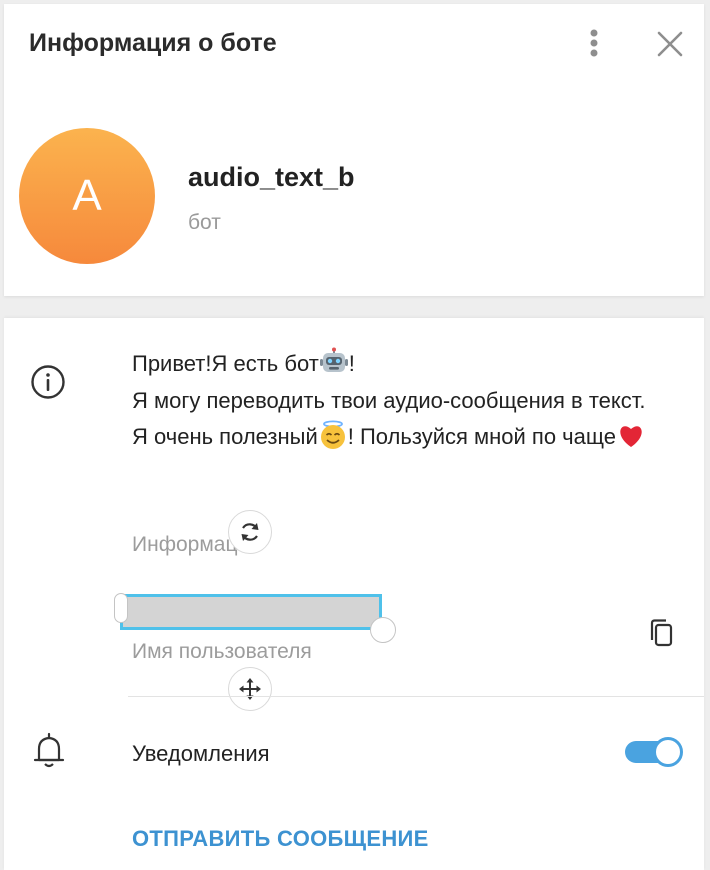 Image resolution: width=710 pixels, height=870 pixels. What do you see at coordinates (225, 363) in the screenshot?
I see `description-greeting: Привет!Я есть бот` at bounding box center [225, 363].